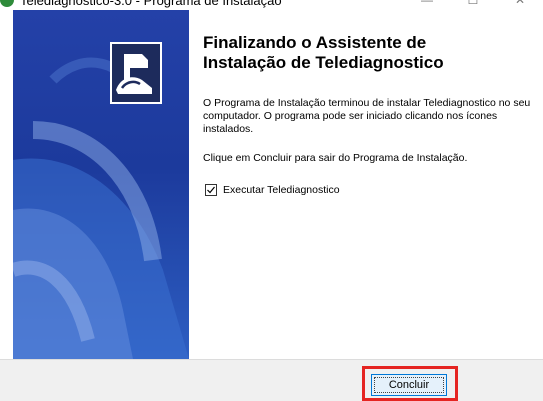 This screenshot has width=543, height=401. What do you see at coordinates (427, 4) in the screenshot?
I see `minimize-icon: —` at bounding box center [427, 4].